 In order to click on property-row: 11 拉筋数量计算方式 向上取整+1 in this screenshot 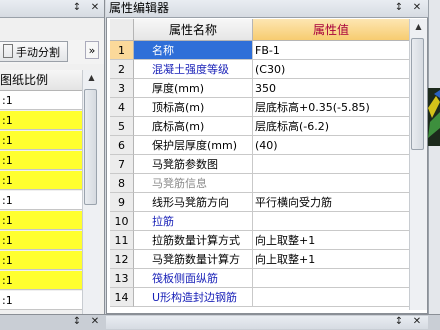, I will do `click(259, 240)`.